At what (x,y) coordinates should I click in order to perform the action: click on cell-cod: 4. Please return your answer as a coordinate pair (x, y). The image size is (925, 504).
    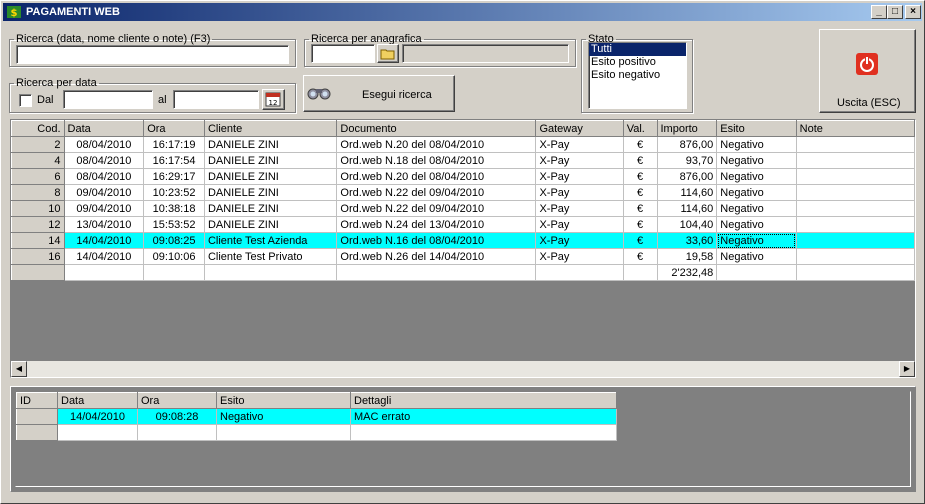
    Looking at the image, I should click on (38, 160).